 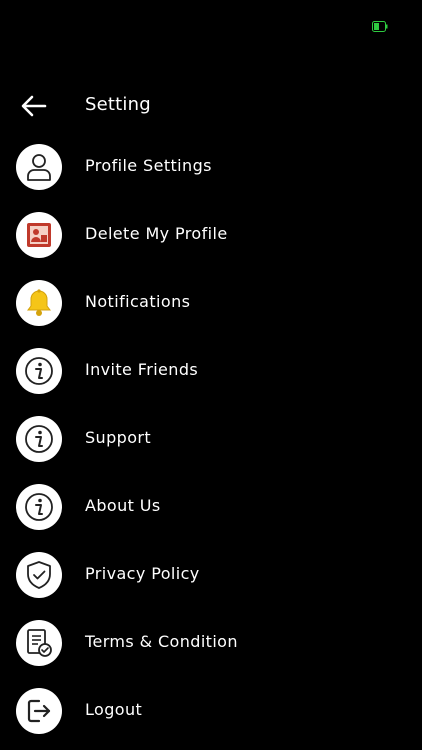 What do you see at coordinates (138, 301) in the screenshot?
I see `menu-item-label: Notifications` at bounding box center [138, 301].